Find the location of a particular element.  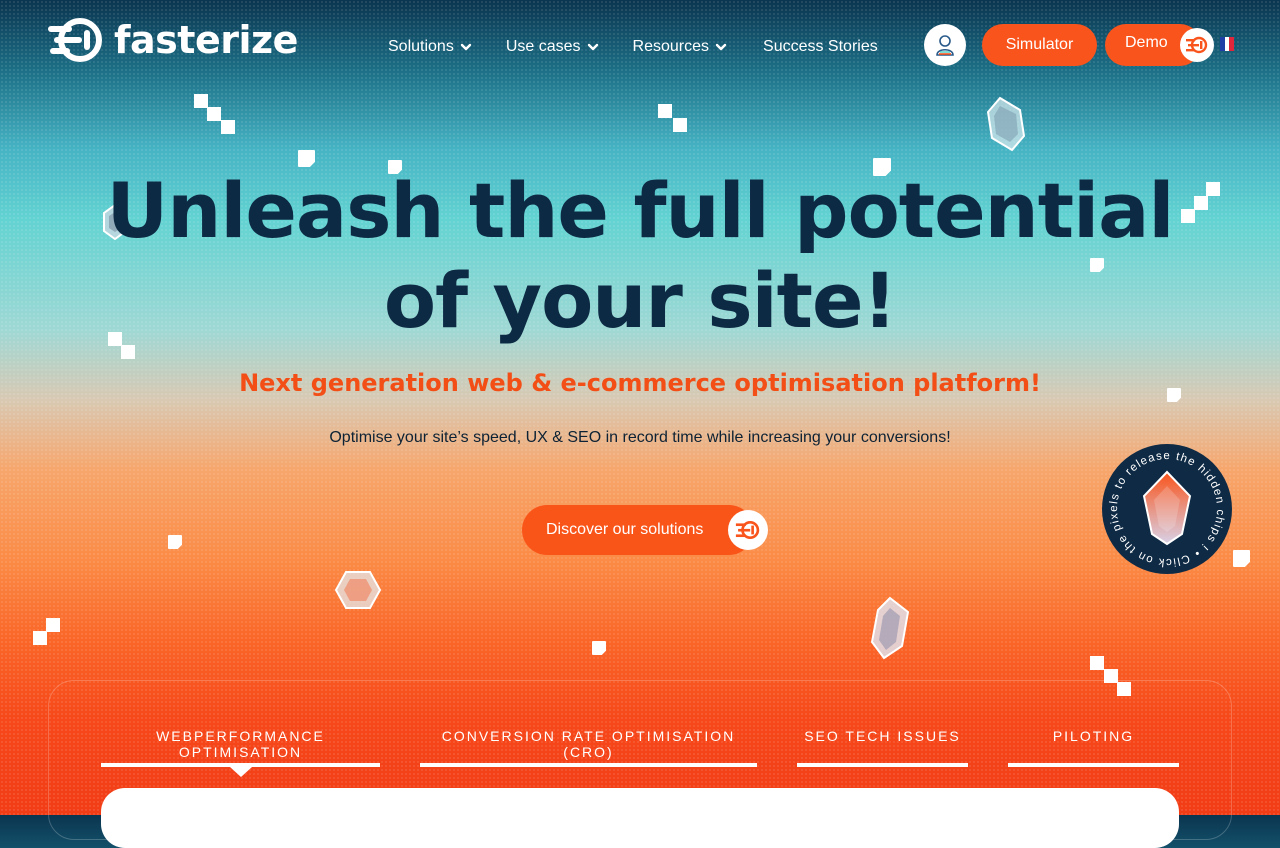

cta-badge is located at coordinates (748, 530).